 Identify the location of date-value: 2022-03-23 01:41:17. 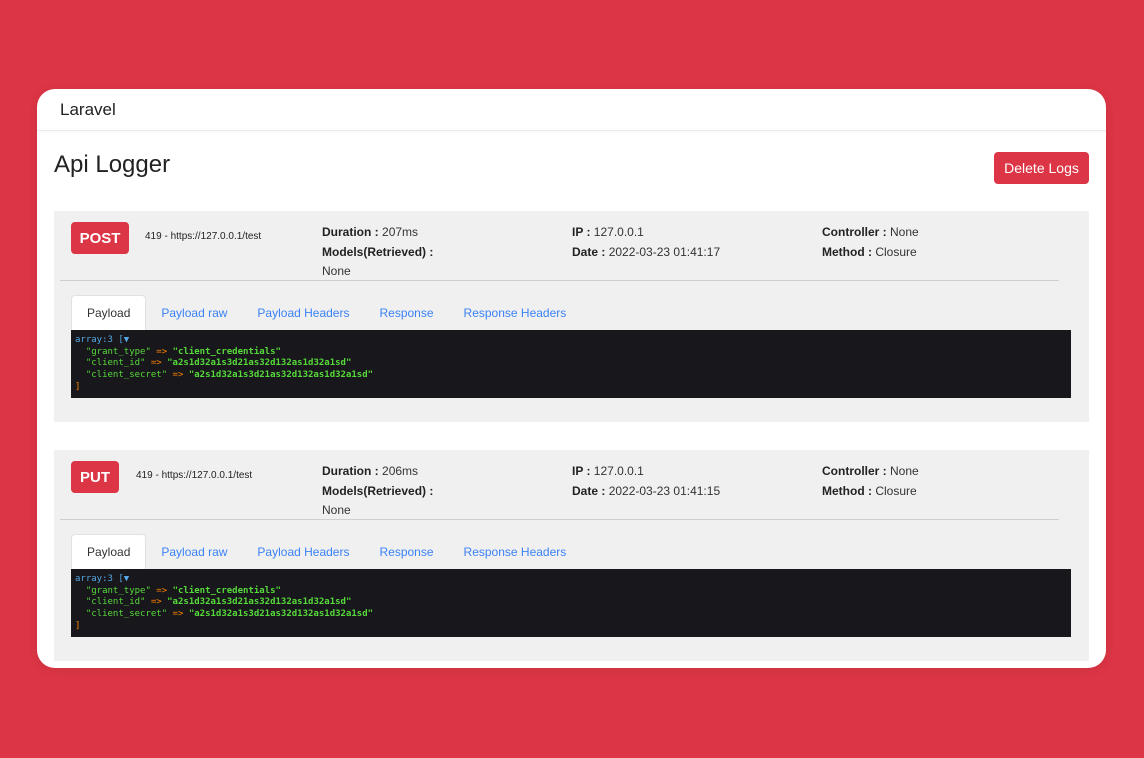
(664, 251).